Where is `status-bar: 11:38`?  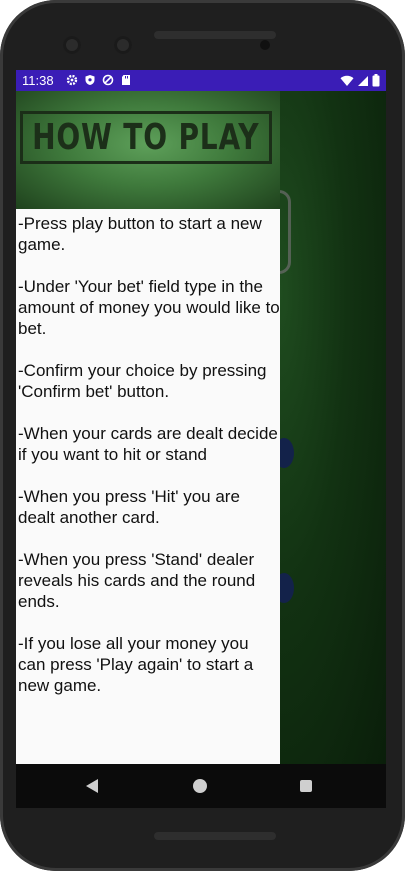 status-bar: 11:38 is located at coordinates (201, 80).